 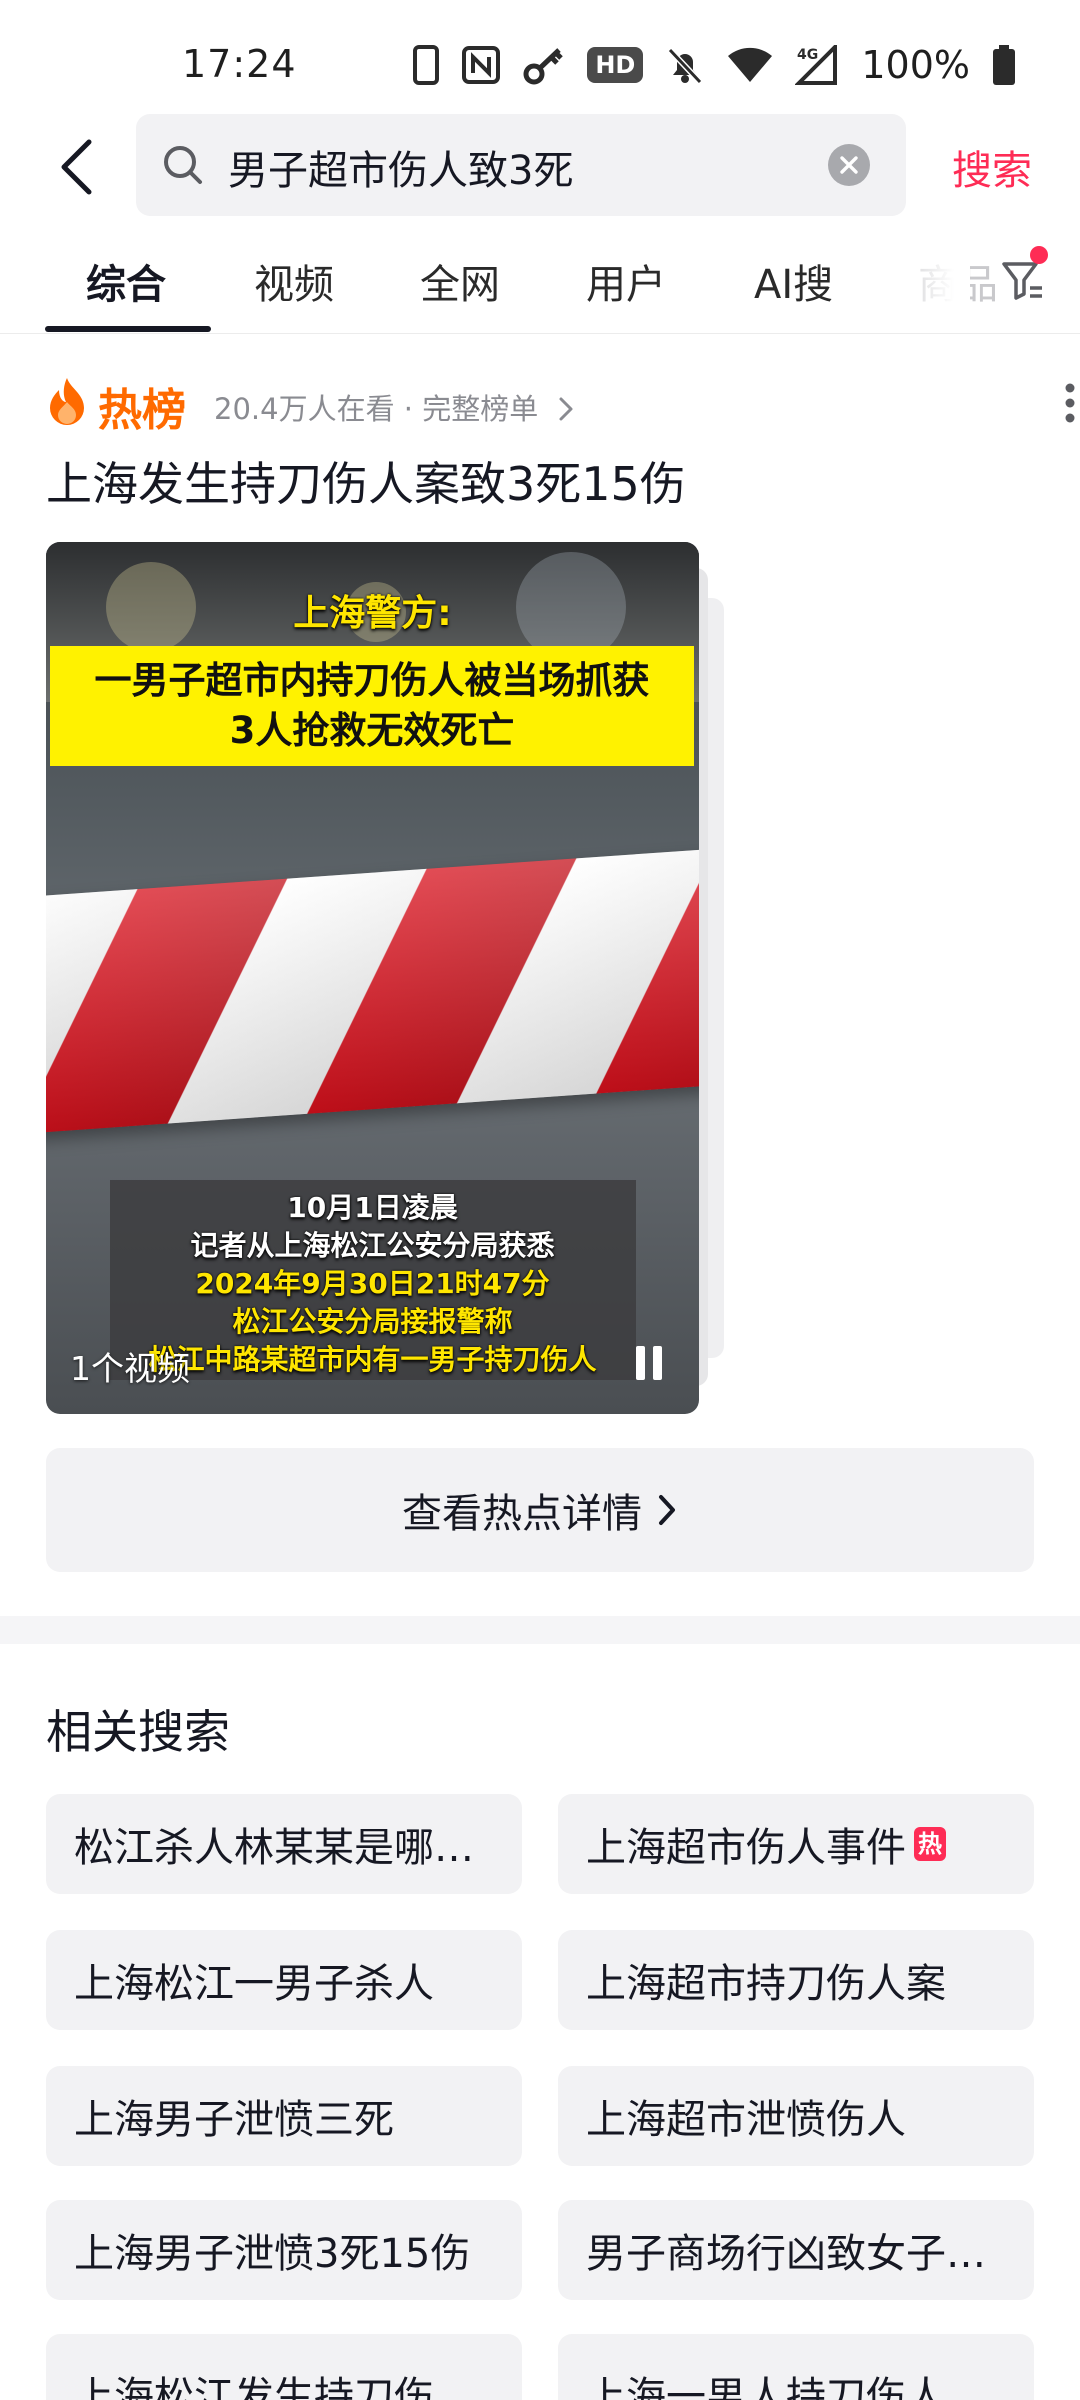 What do you see at coordinates (372, 730) in the screenshot?
I see `video-banner-line: 3人抢救无效死亡` at bounding box center [372, 730].